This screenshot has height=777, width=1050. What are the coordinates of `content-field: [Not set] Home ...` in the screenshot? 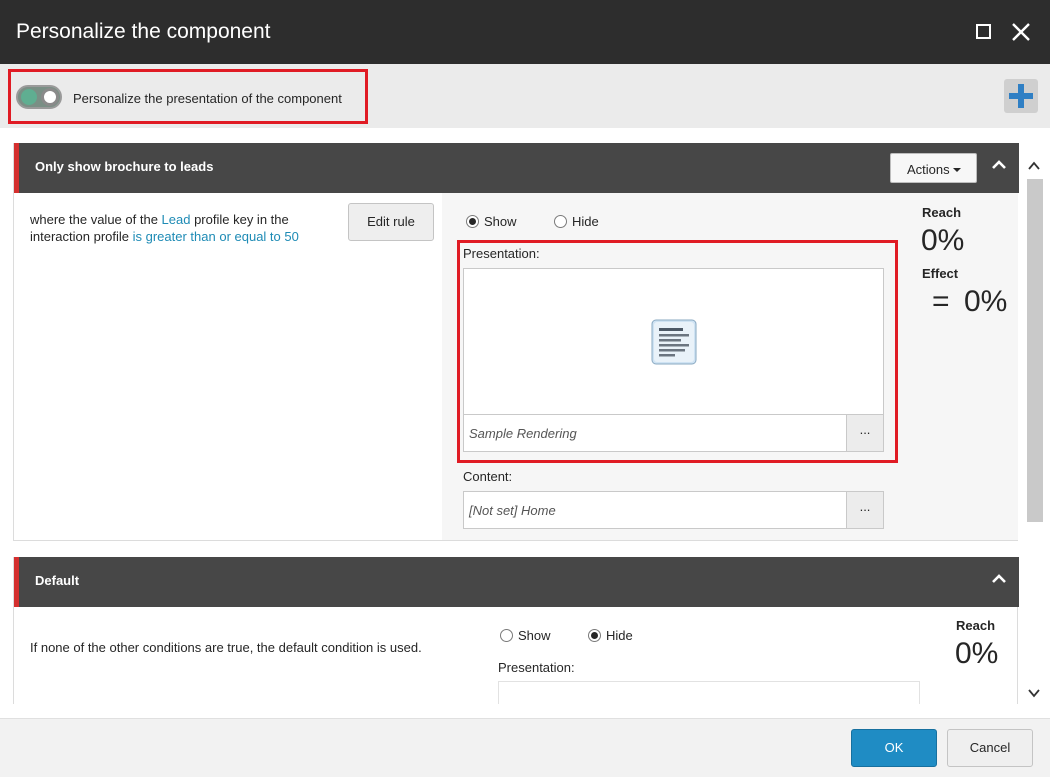 It's located at (673, 510).